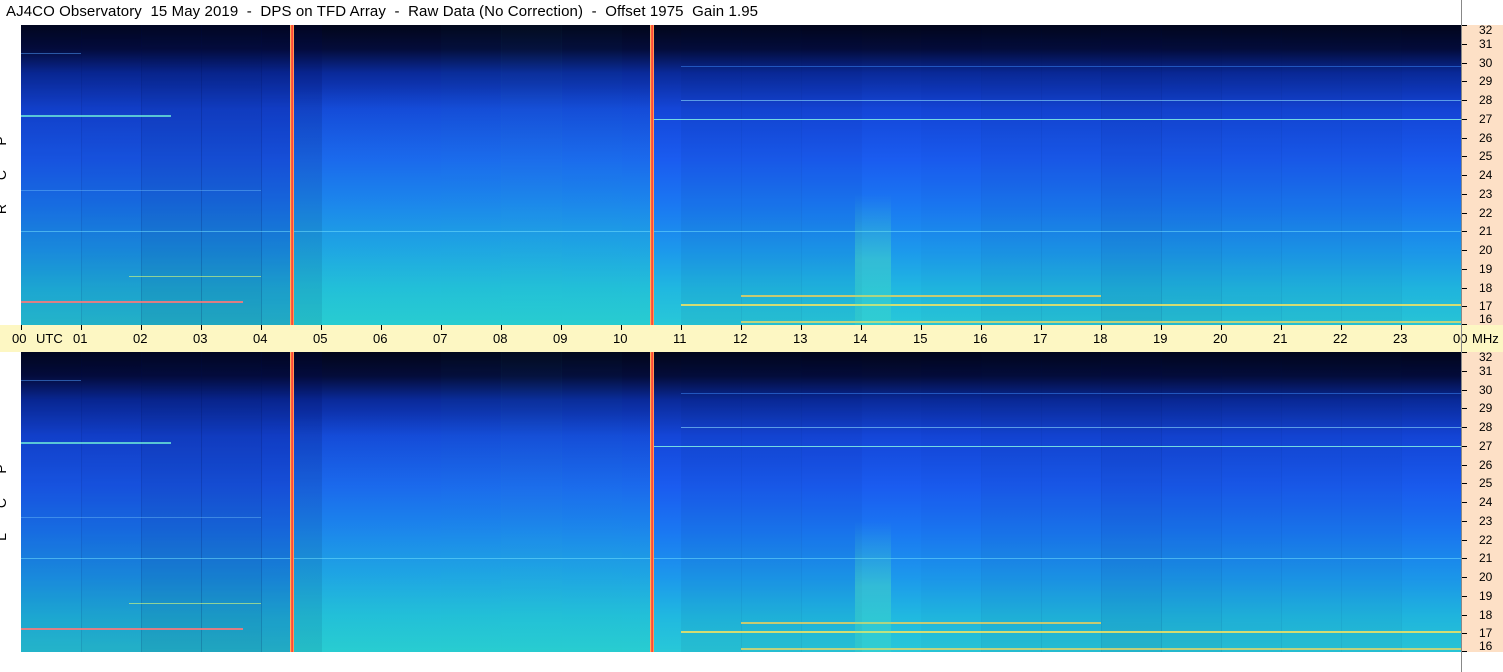  What do you see at coordinates (13, 209) in the screenshot?
I see `polarization-letter: R` at bounding box center [13, 209].